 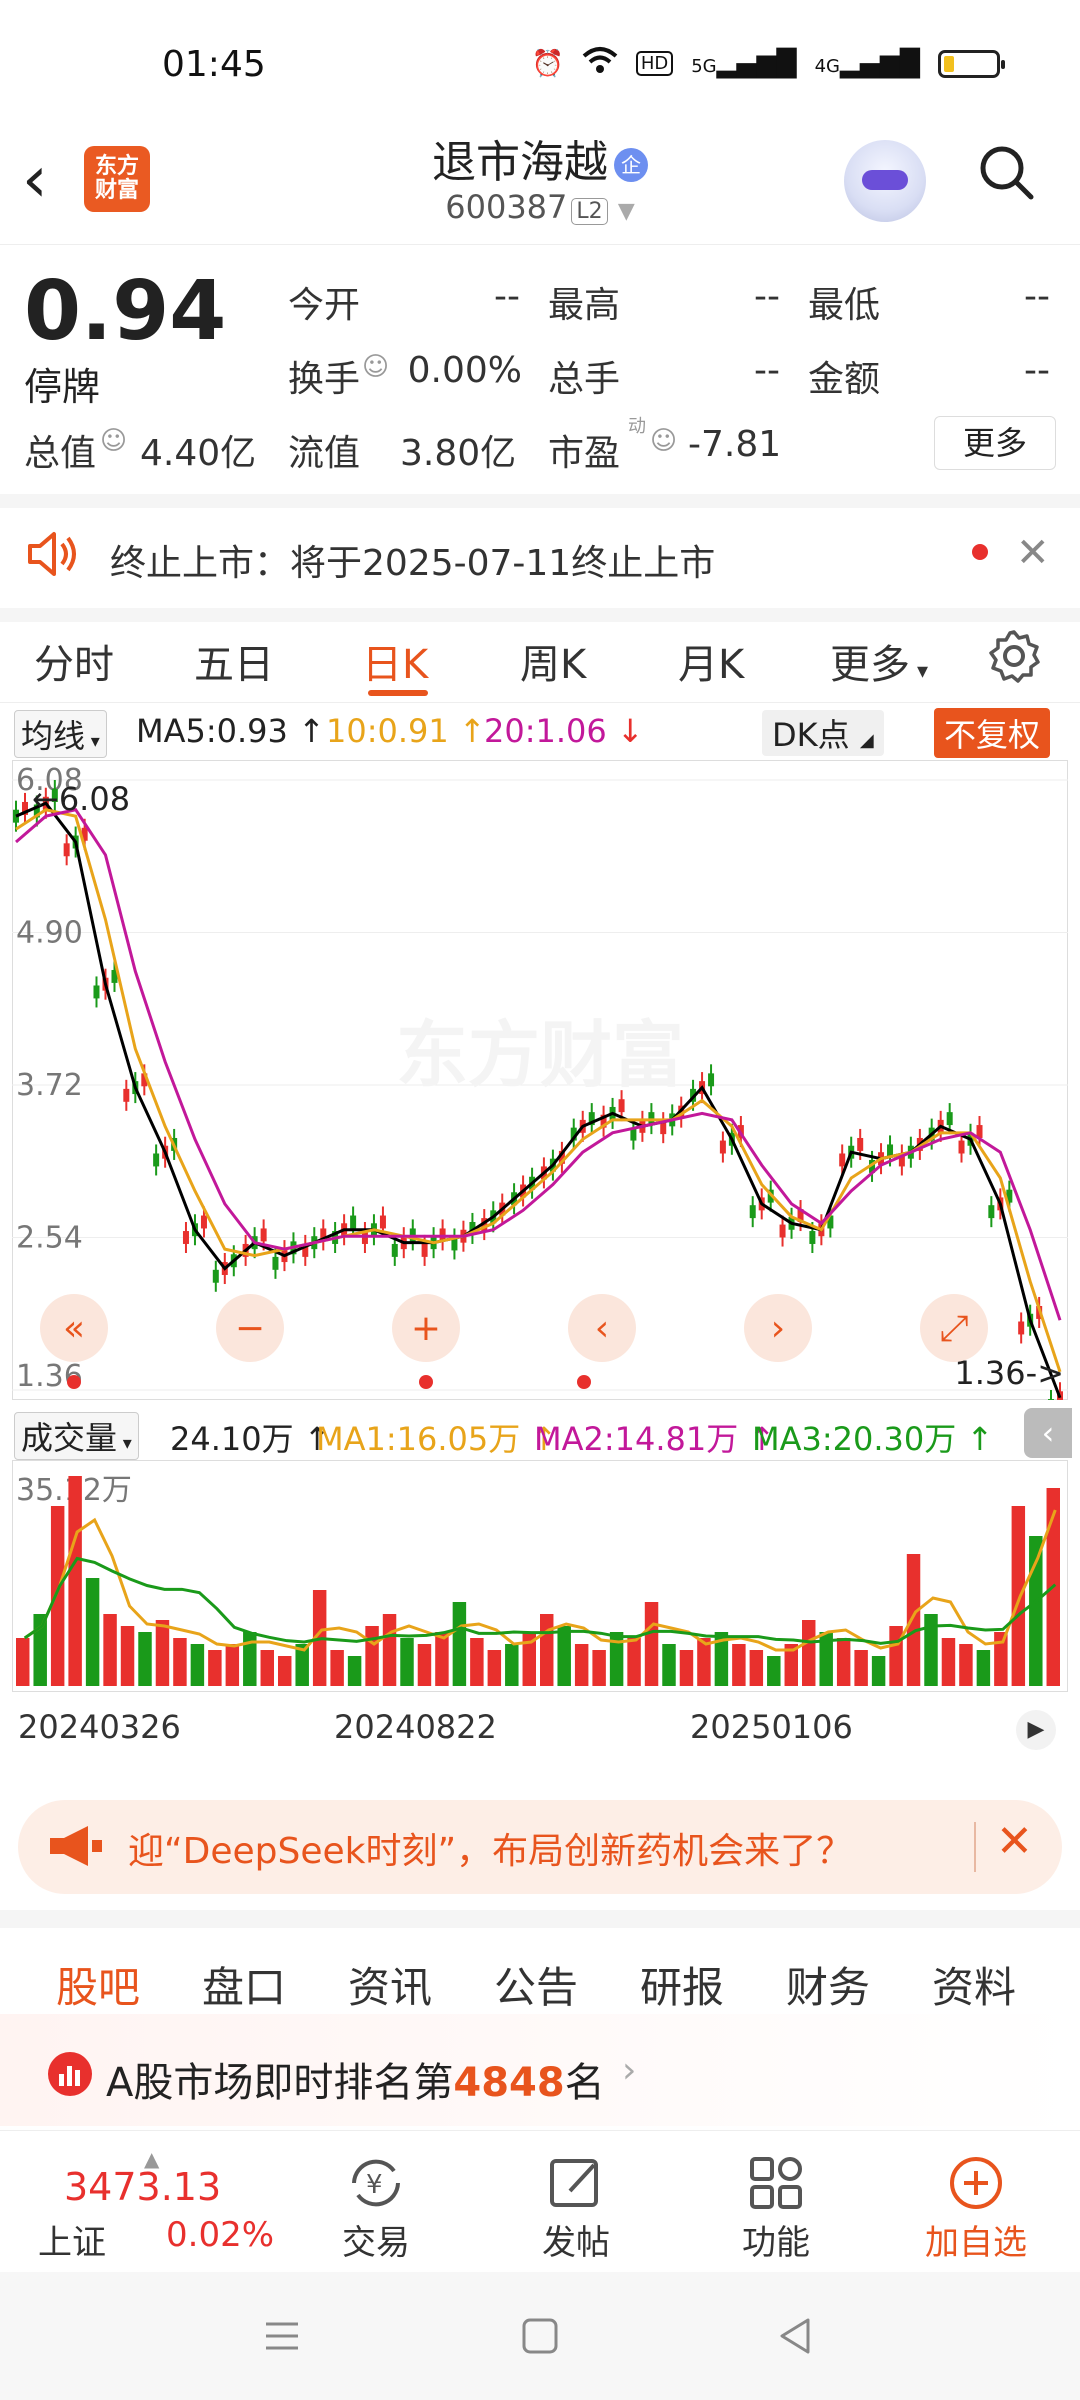 I want to click on index-widget: ▲ 3473.13 上证 0.02%, so click(x=154, y=2205).